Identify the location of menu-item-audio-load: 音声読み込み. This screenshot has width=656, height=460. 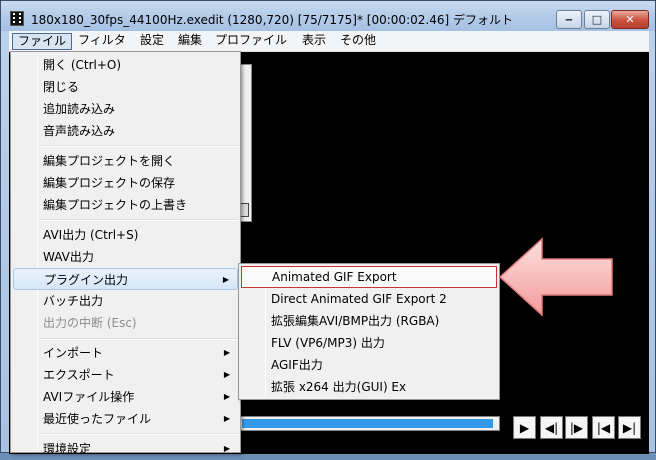
(125, 131).